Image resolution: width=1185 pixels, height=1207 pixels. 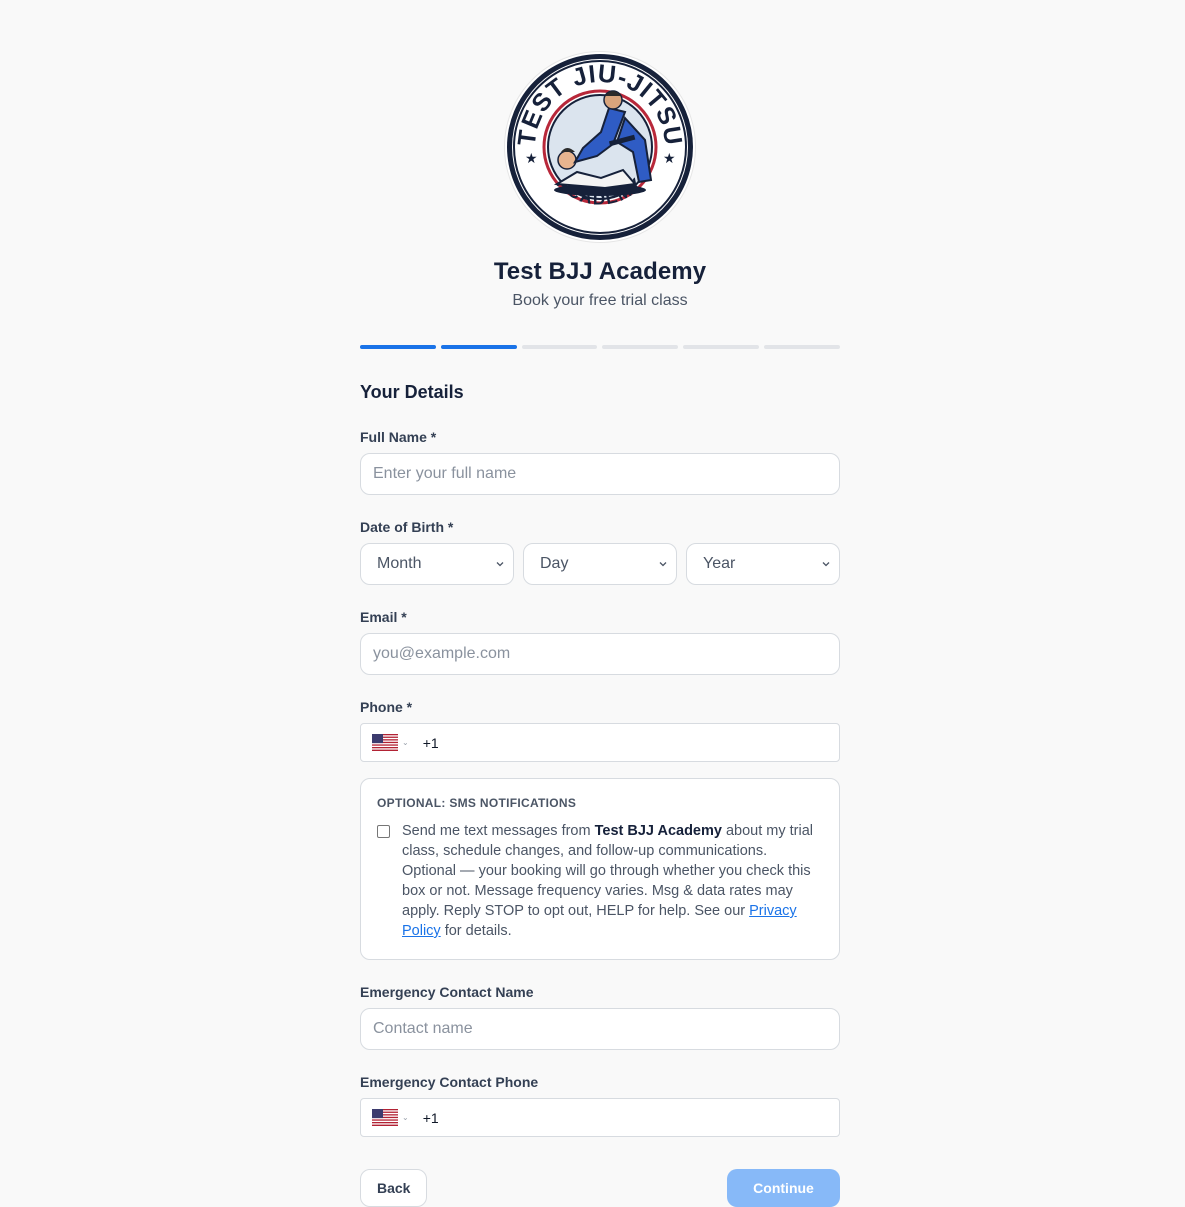 I want to click on step-progress-bar, so click(x=600, y=347).